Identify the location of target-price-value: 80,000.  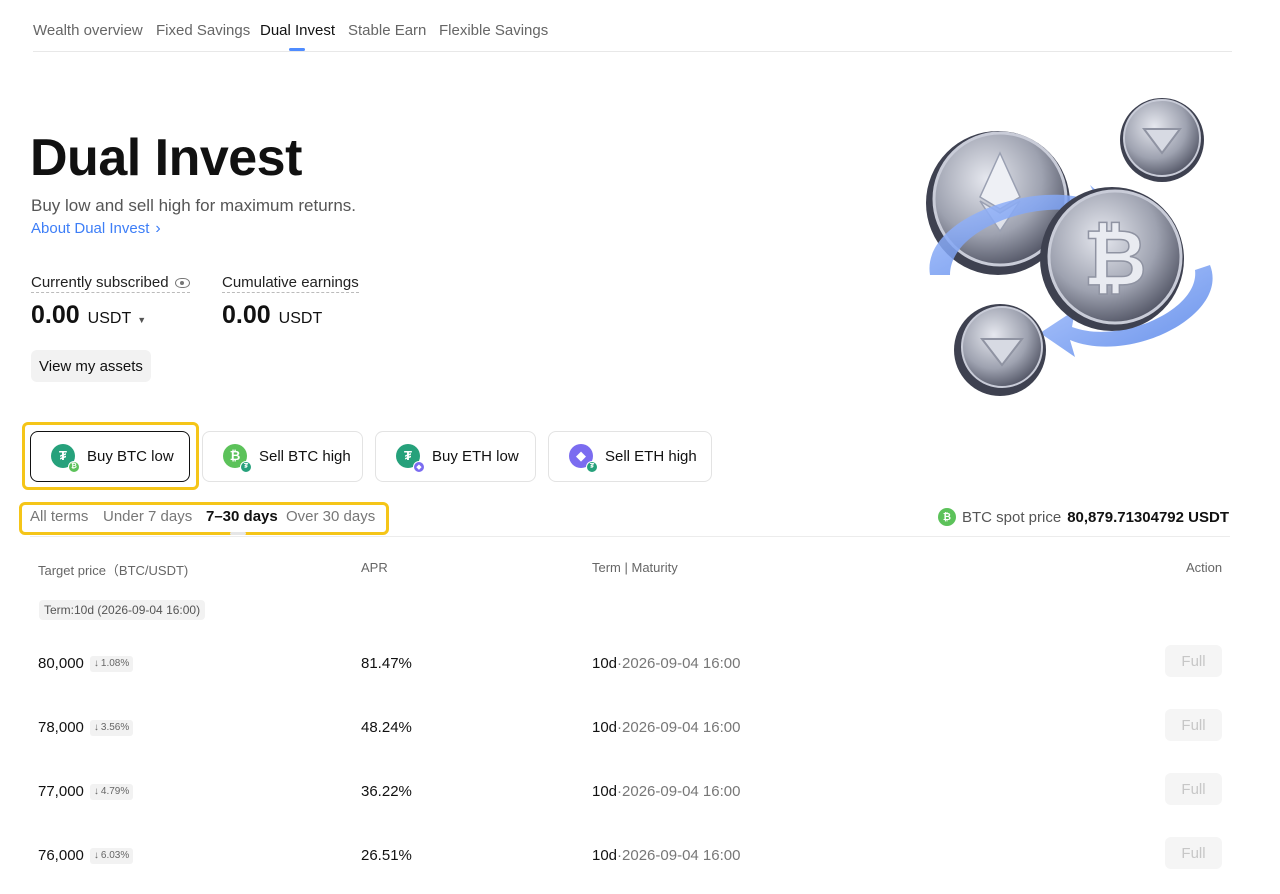
(61, 663).